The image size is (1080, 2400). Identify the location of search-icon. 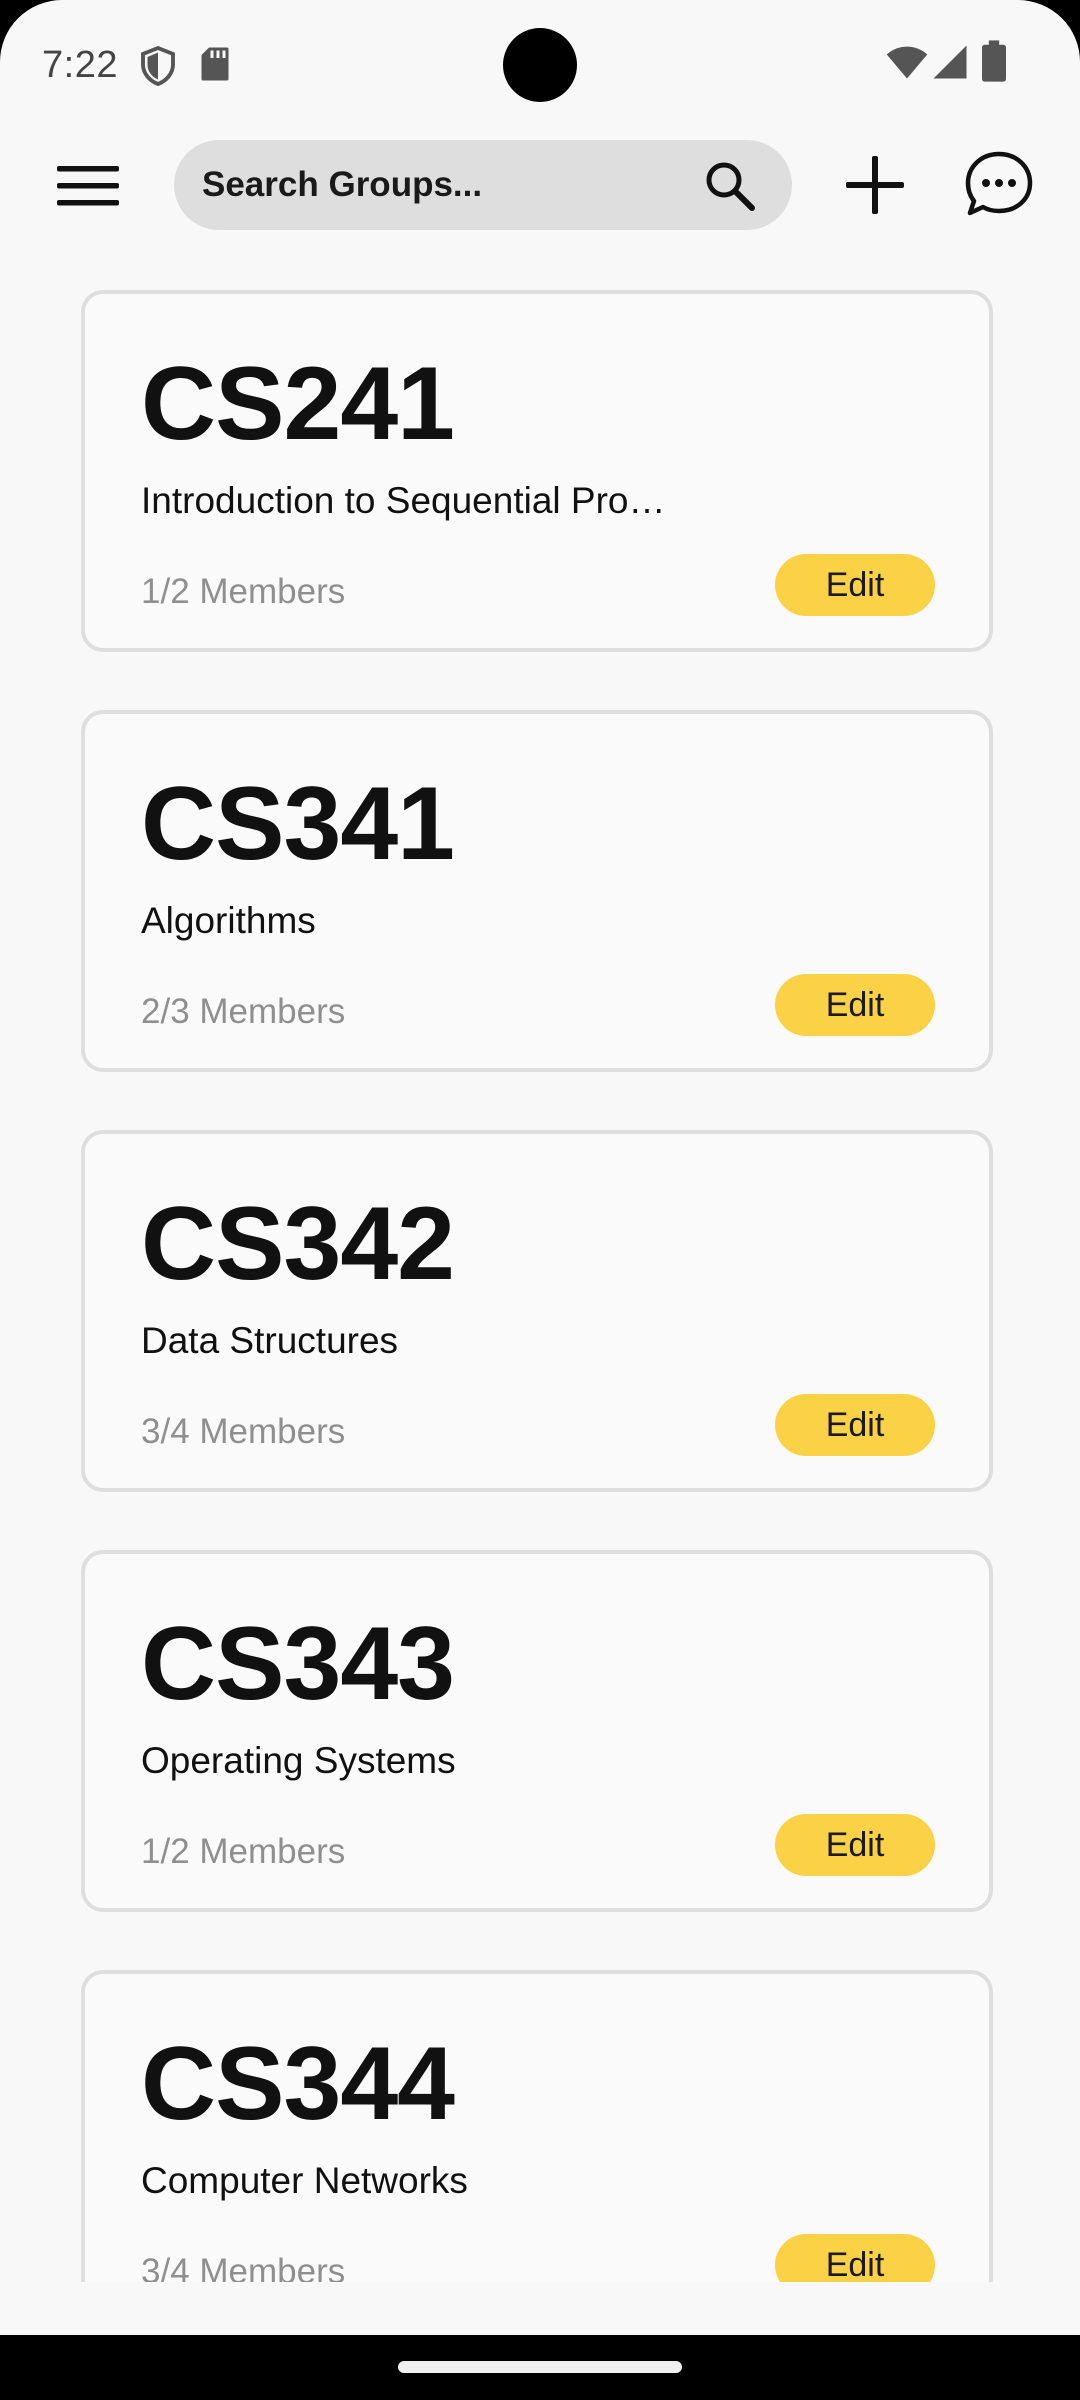
(730, 186).